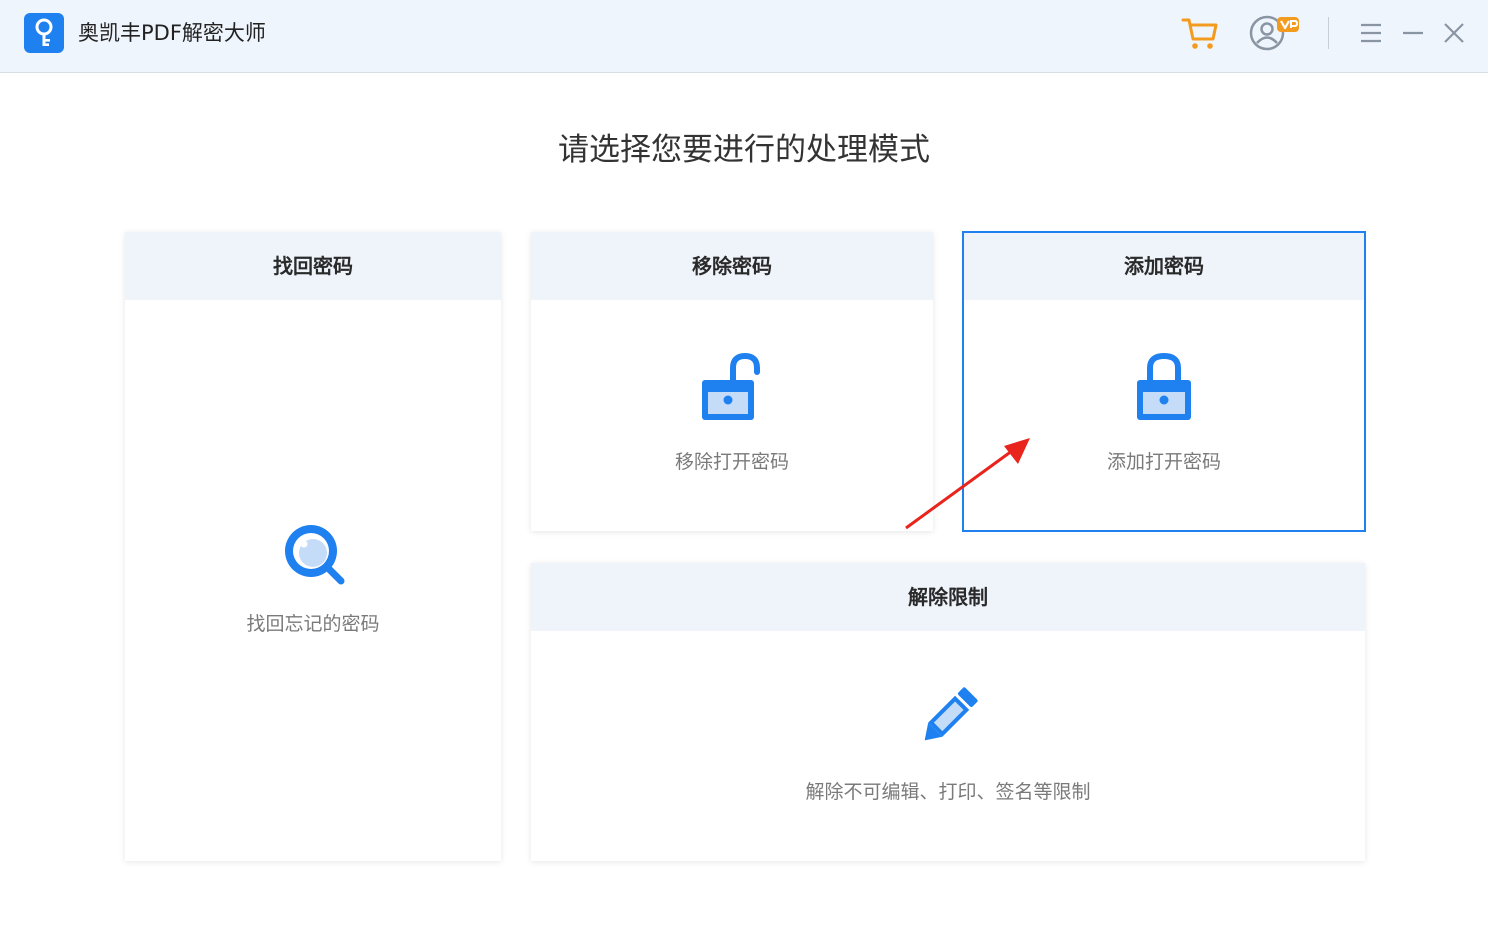 This screenshot has height=943, width=1488. I want to click on user-vip-icon, so click(1275, 33).